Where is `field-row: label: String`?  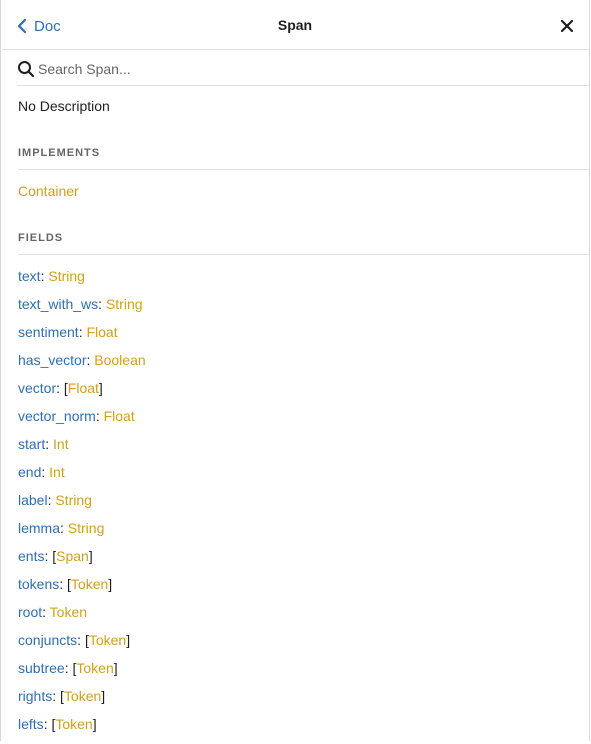 field-row: label: String is located at coordinates (55, 500).